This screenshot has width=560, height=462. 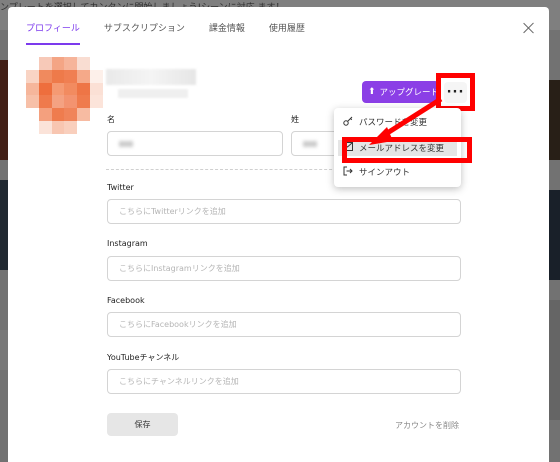 I want to click on save-button: 保存, so click(x=142, y=424).